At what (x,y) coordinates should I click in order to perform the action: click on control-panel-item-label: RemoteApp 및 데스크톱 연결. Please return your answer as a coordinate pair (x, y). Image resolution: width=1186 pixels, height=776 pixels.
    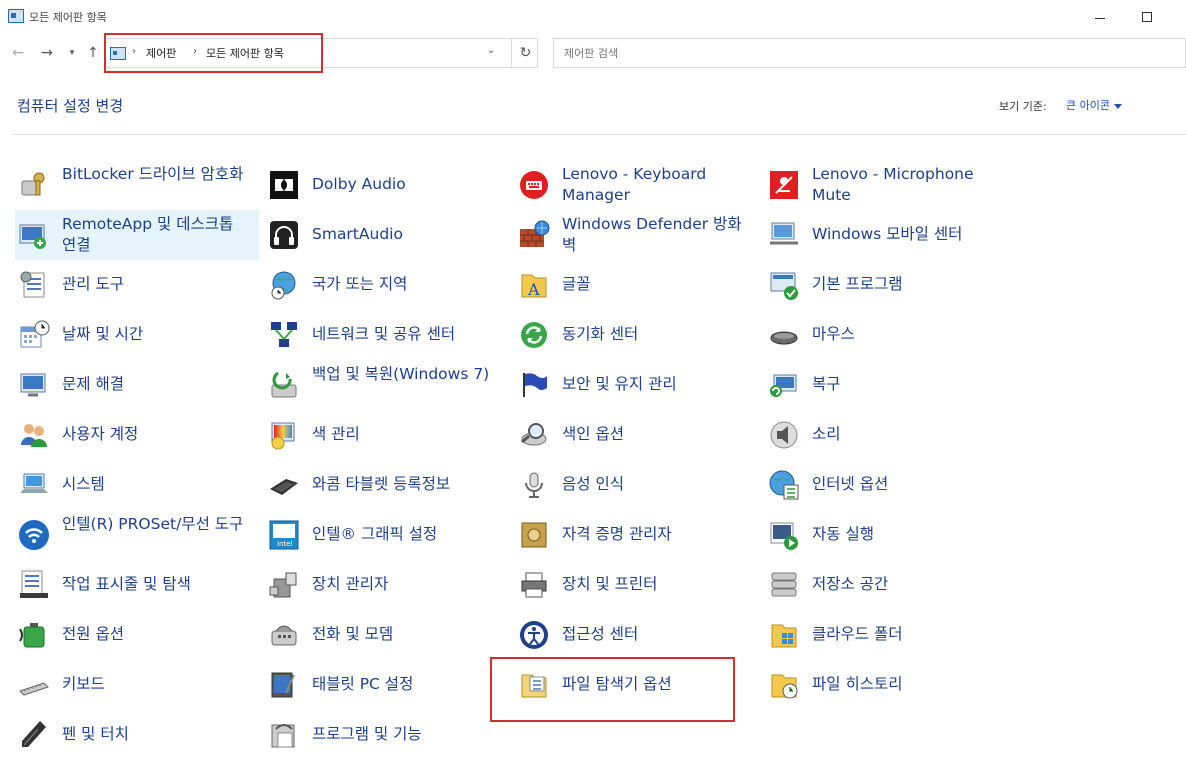
    Looking at the image, I should click on (157, 235).